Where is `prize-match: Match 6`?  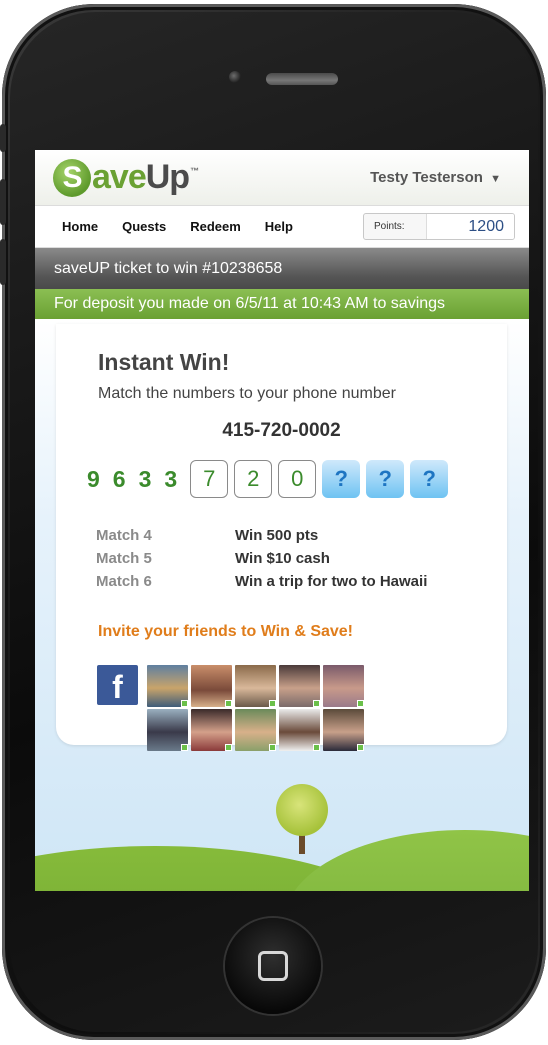
prize-match: Match 6 is located at coordinates (124, 581).